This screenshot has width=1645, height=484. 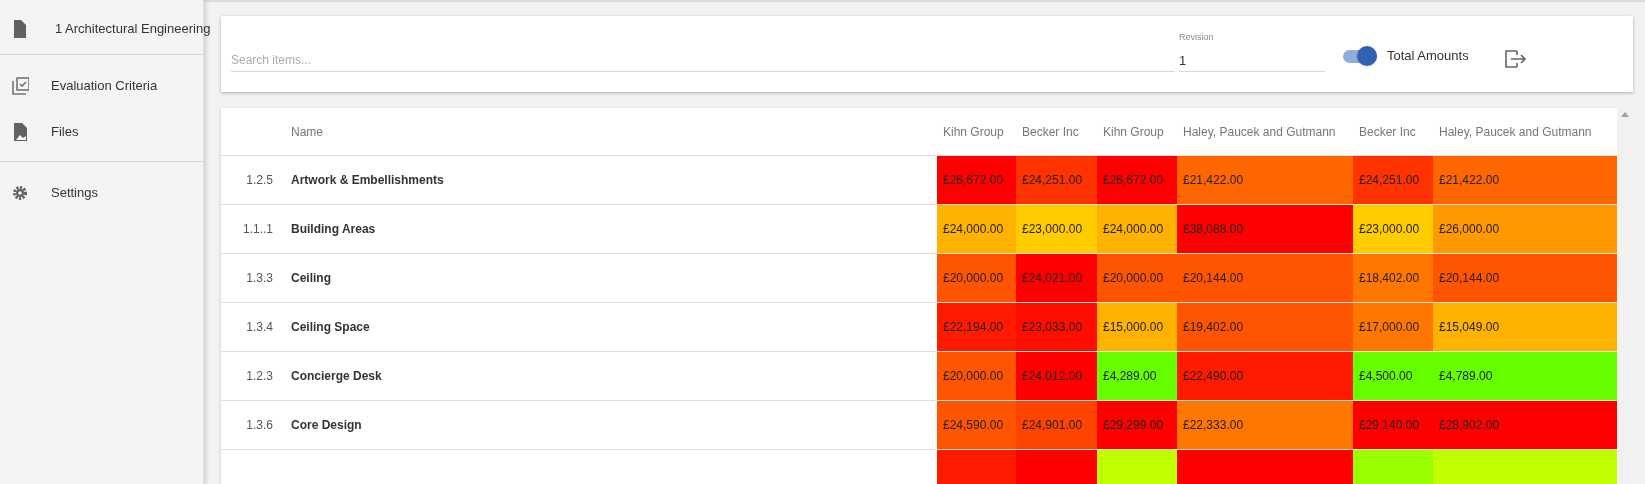 What do you see at coordinates (1056, 278) in the screenshot?
I see `price-cell: £24,021.00` at bounding box center [1056, 278].